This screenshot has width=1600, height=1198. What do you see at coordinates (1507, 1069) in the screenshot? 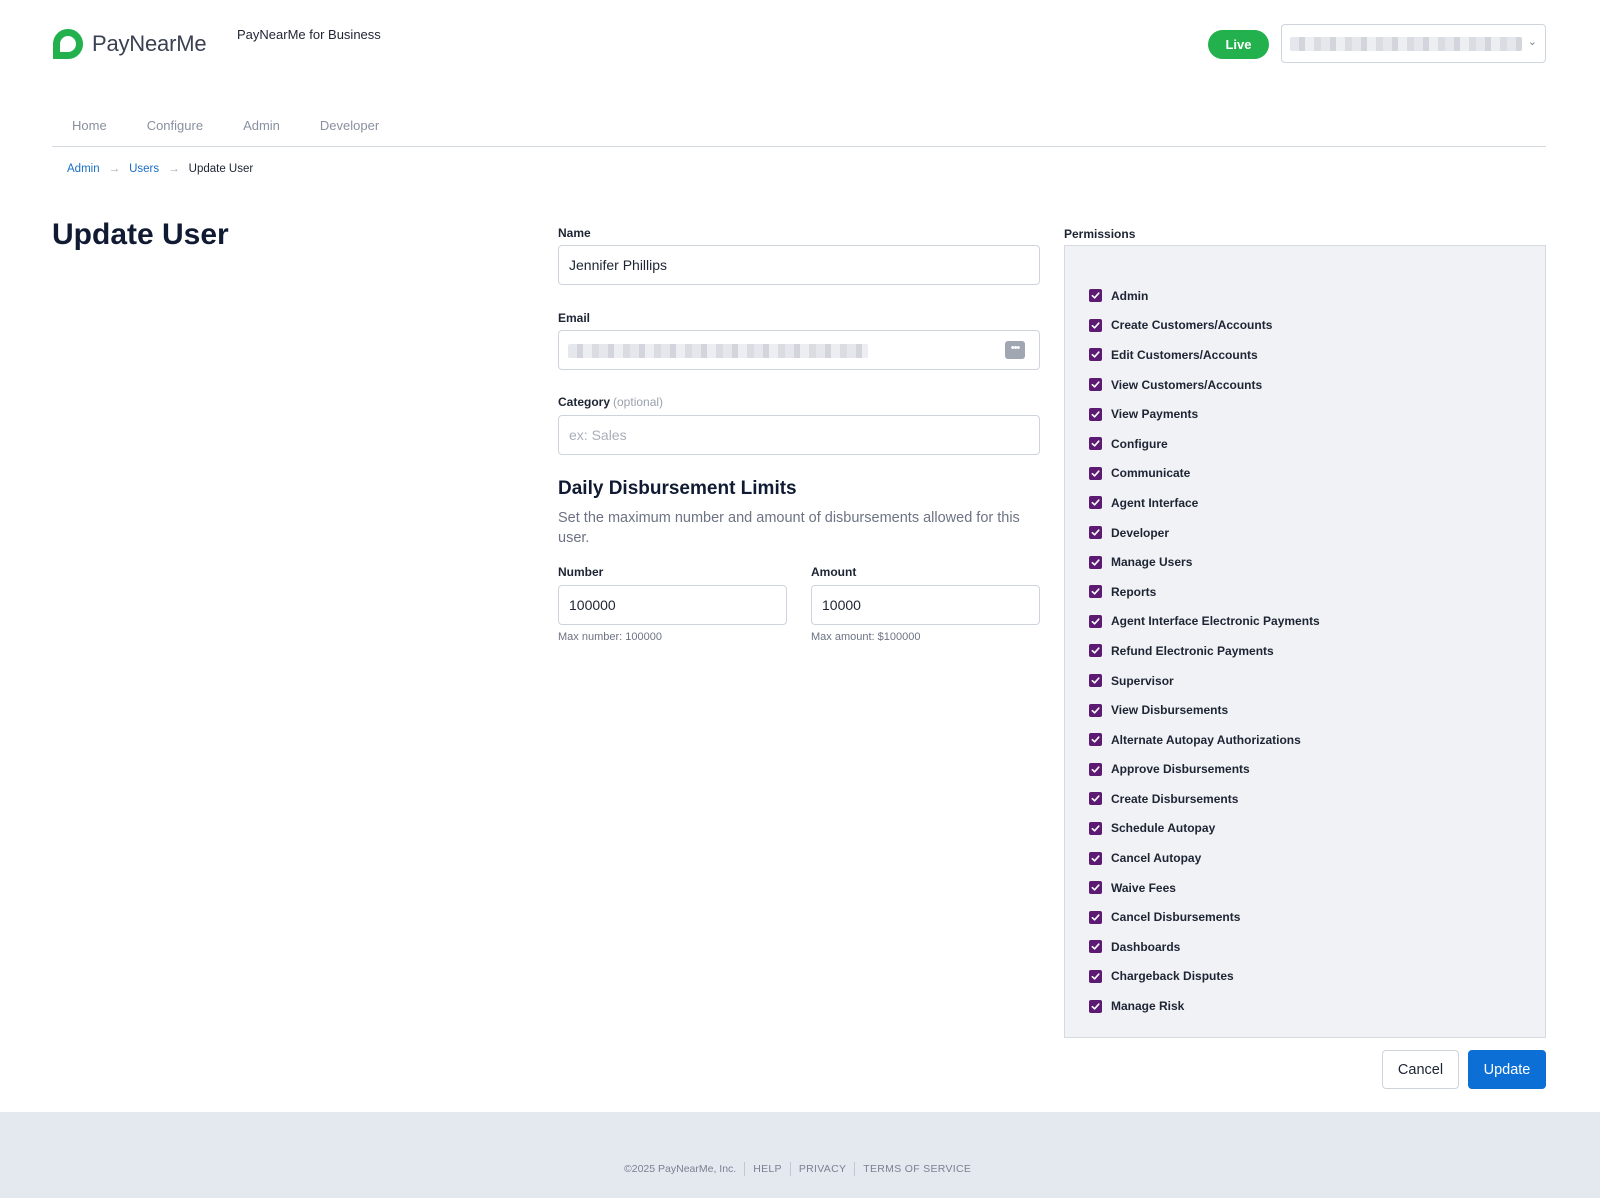
I see `update-button: Update` at bounding box center [1507, 1069].